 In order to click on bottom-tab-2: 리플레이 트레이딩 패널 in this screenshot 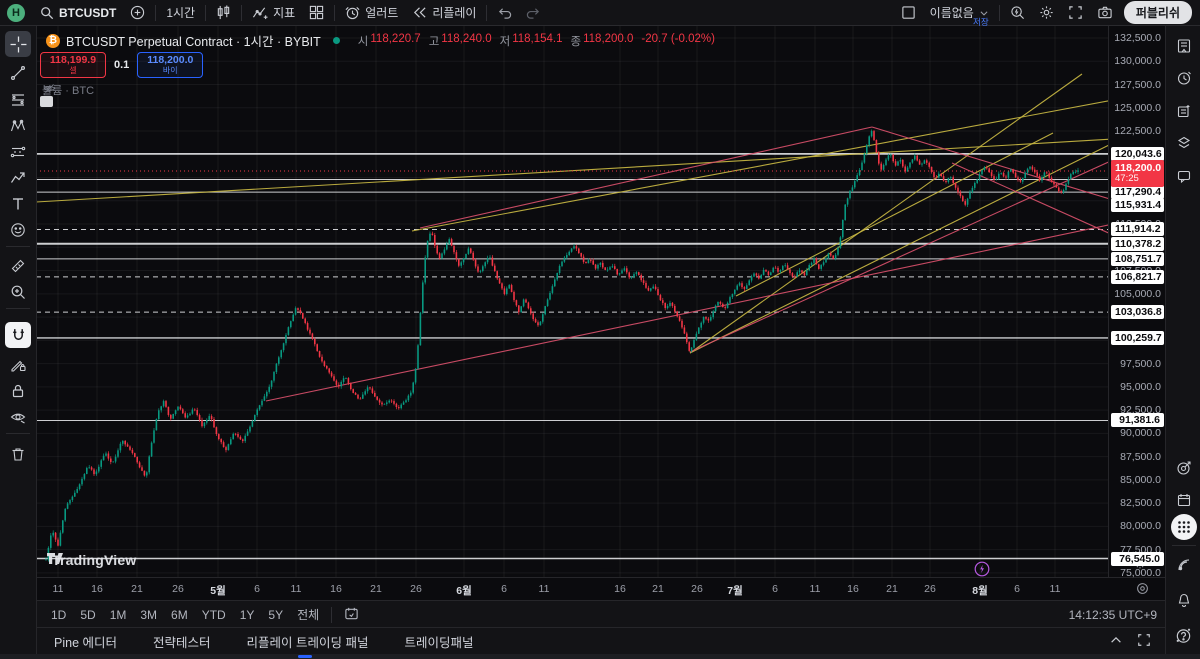, I will do `click(308, 641)`.